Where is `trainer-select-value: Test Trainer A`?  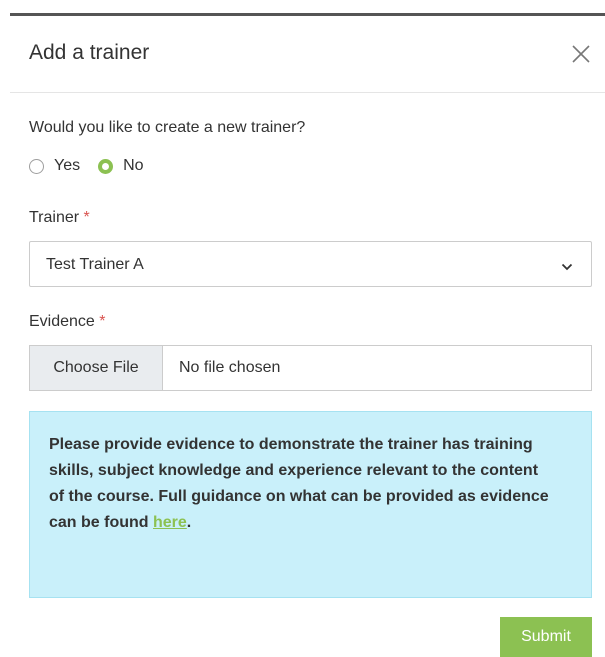 trainer-select-value: Test Trainer A is located at coordinates (95, 264).